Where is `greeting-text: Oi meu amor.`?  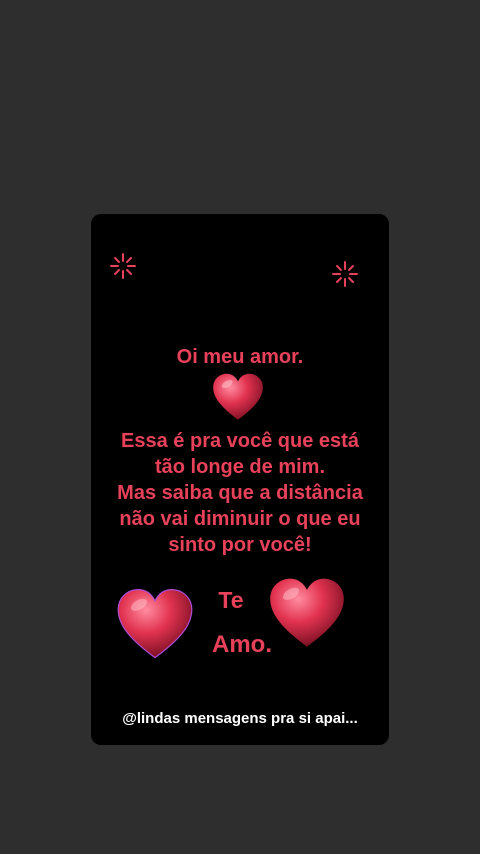
greeting-text: Oi meu amor. is located at coordinates (240, 357).